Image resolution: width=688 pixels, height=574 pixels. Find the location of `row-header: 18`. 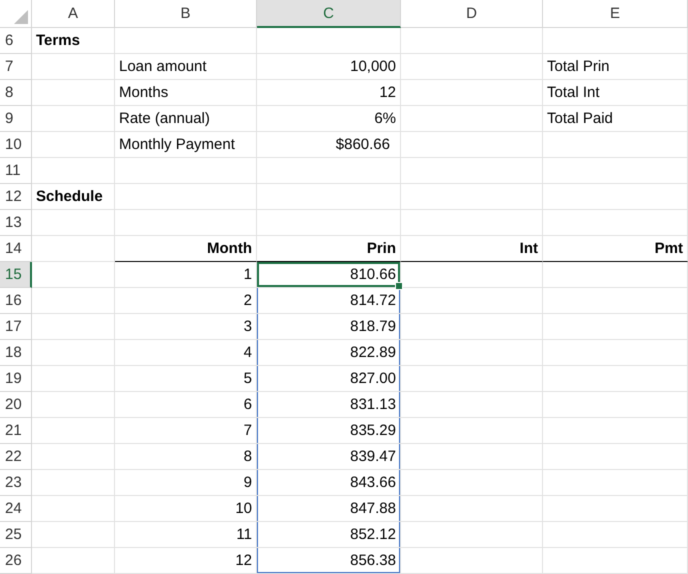

row-header: 18 is located at coordinates (16, 353).